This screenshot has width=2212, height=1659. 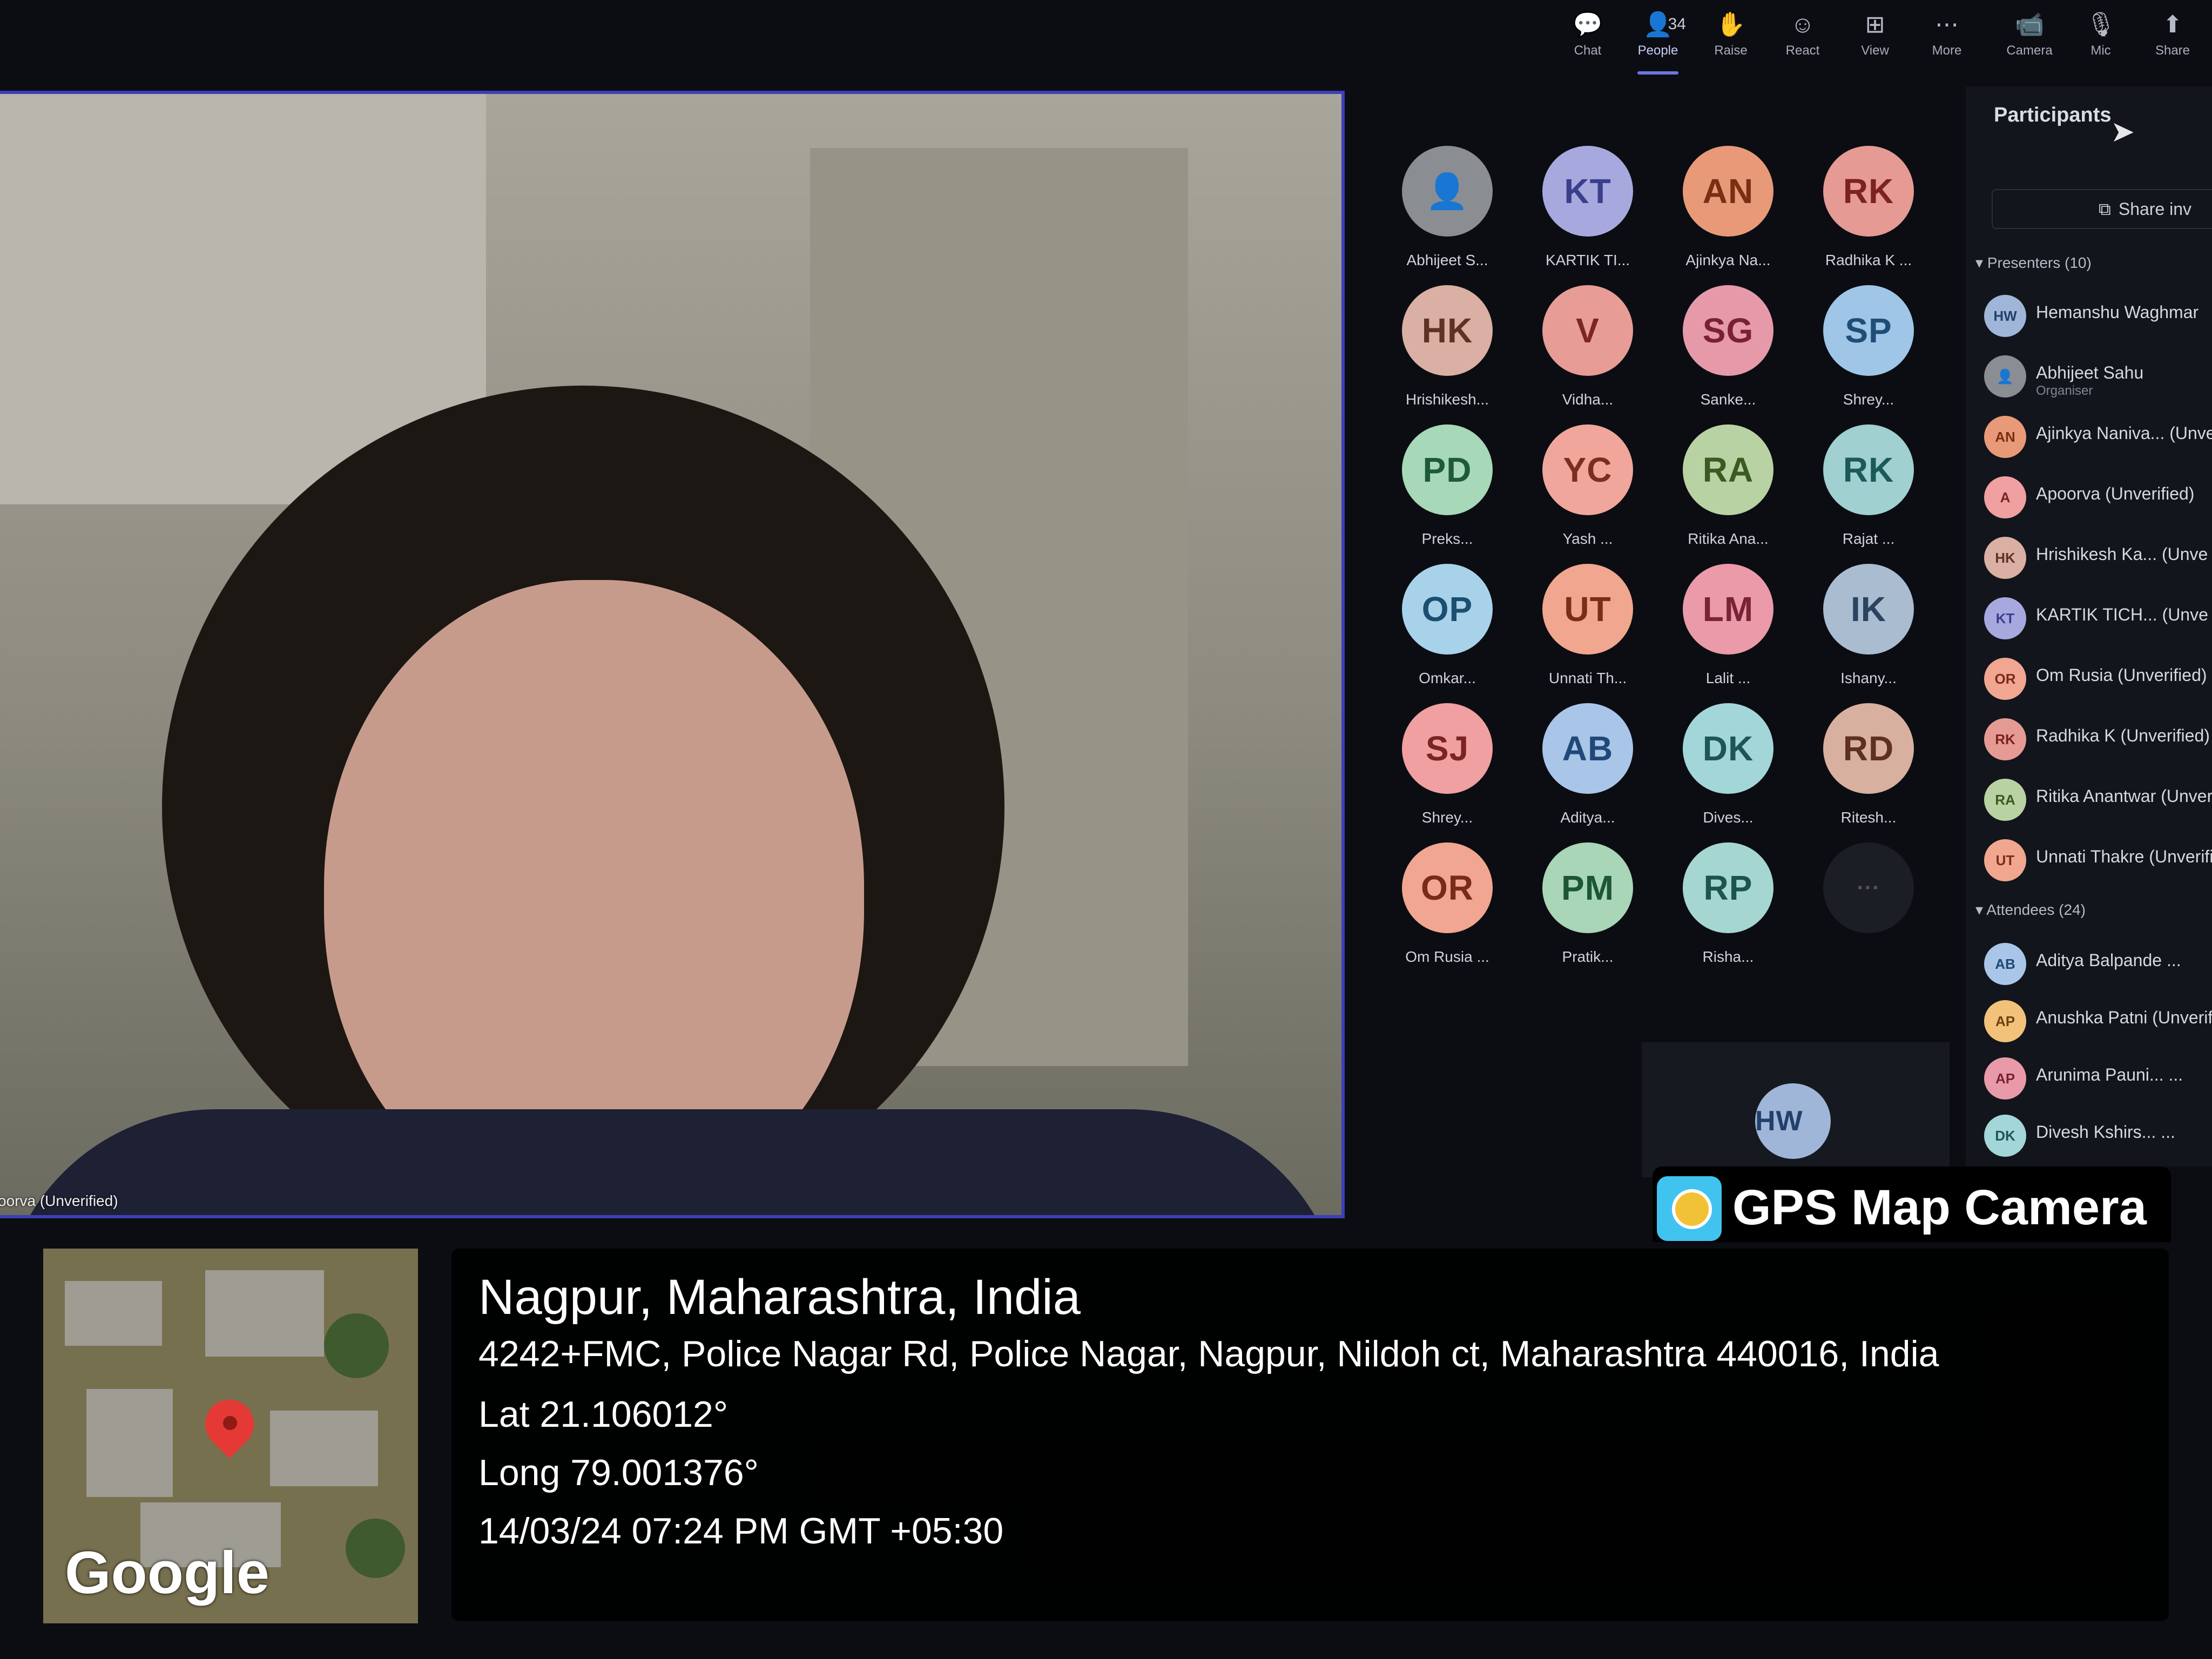 What do you see at coordinates (2105, 209) in the screenshot?
I see `share-invite-icon: ⧉` at bounding box center [2105, 209].